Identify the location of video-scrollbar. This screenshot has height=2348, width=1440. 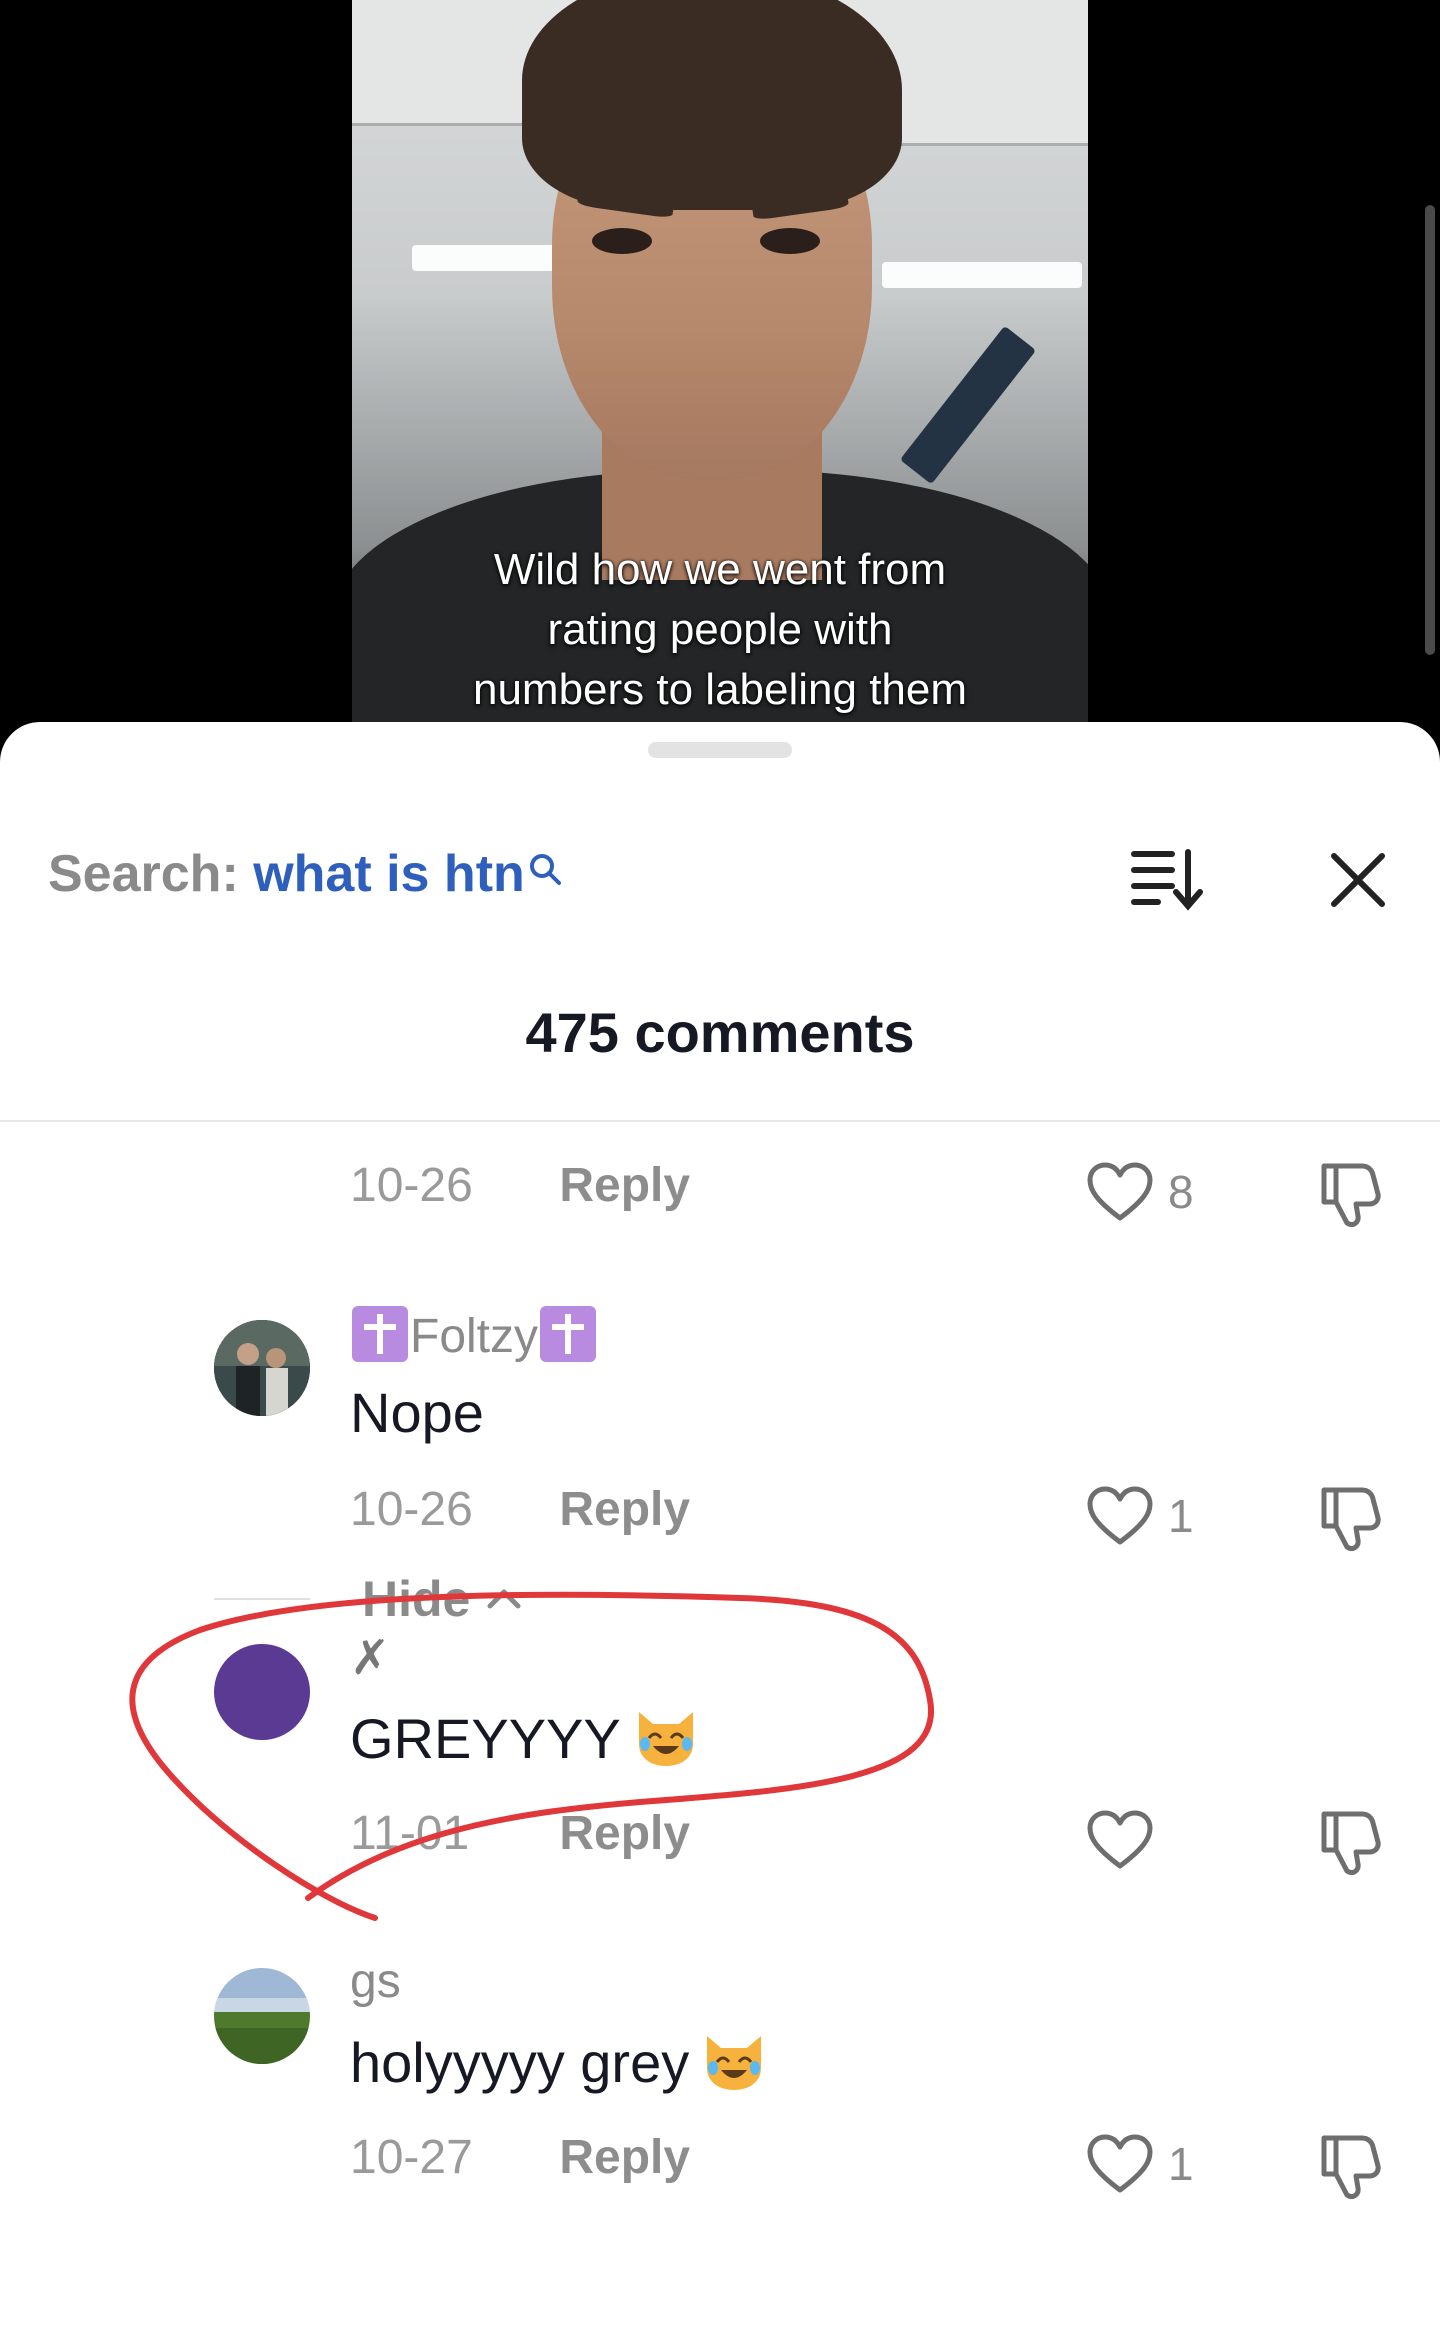
(1430, 430).